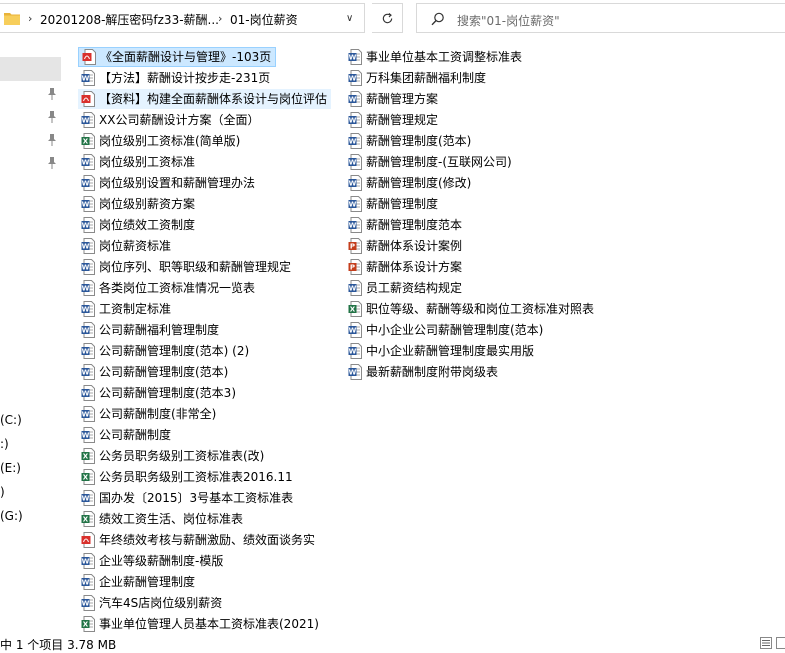 This screenshot has height=653, width=785. What do you see at coordinates (149, 414) in the screenshot?
I see `file-item: W 公司薪酬制度(非常全)` at bounding box center [149, 414].